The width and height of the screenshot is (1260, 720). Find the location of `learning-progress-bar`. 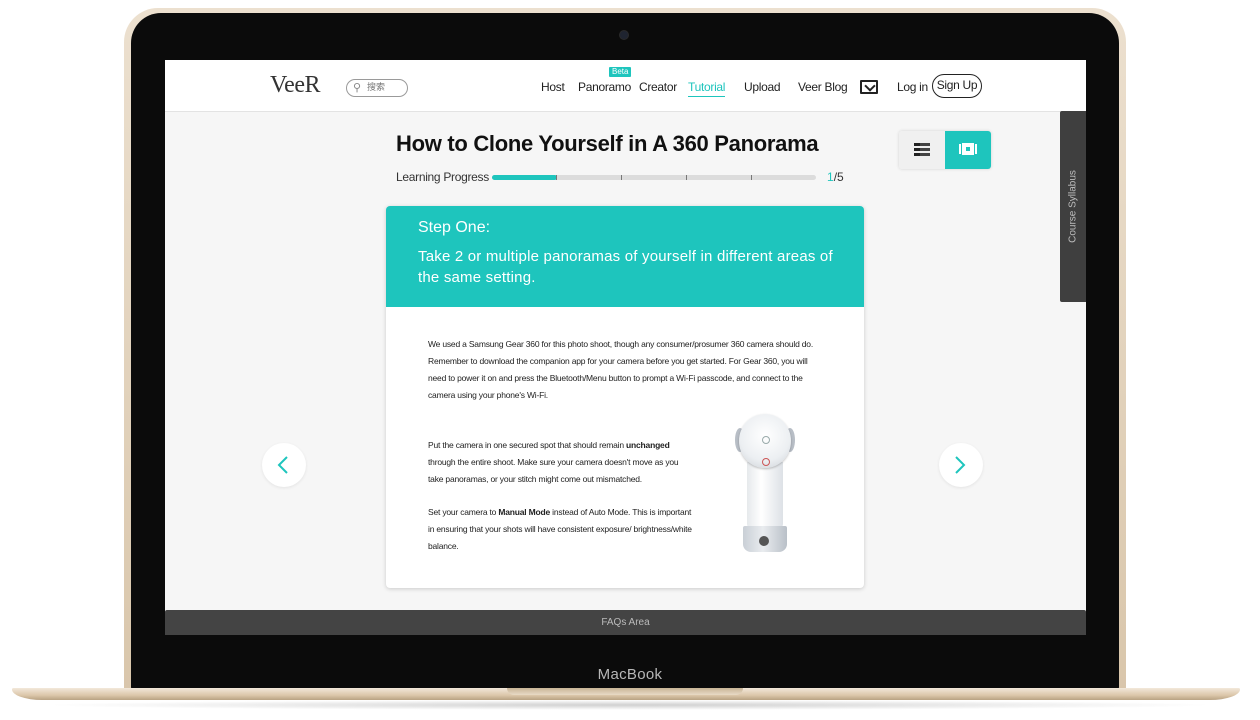

learning-progress-bar is located at coordinates (654, 177).